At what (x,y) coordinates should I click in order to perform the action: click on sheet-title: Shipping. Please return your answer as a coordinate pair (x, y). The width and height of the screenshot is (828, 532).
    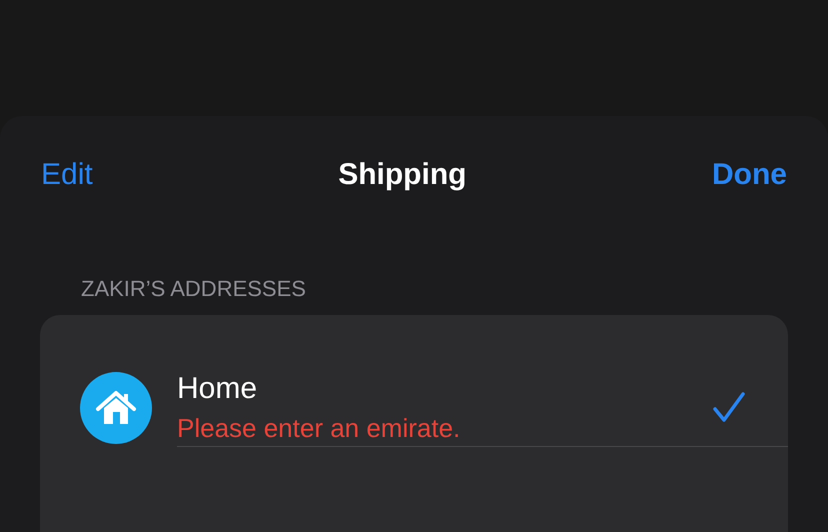
    Looking at the image, I should click on (402, 175).